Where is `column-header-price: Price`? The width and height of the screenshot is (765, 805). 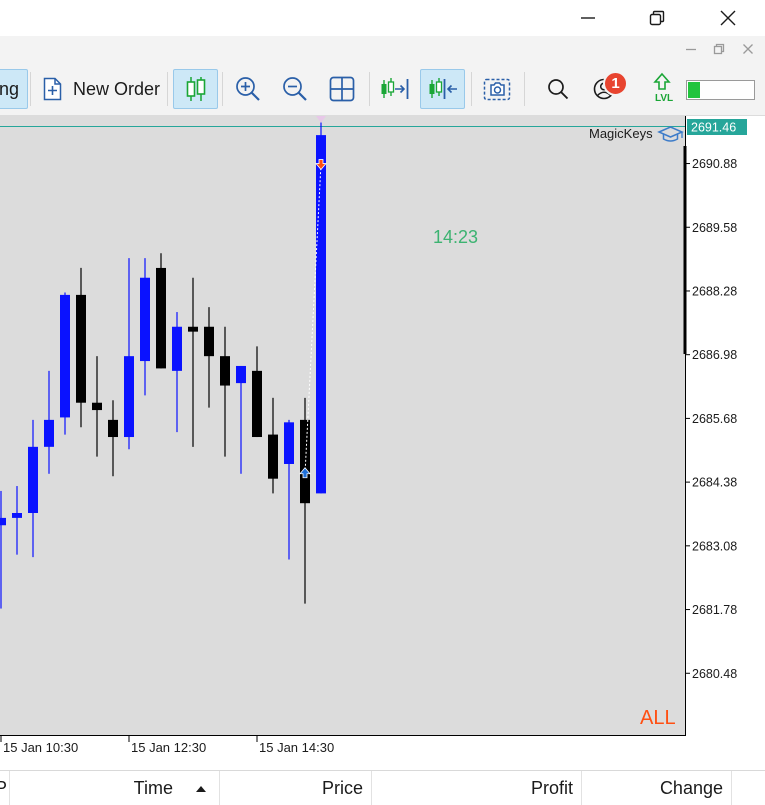
column-header-price: Price is located at coordinates (296, 788).